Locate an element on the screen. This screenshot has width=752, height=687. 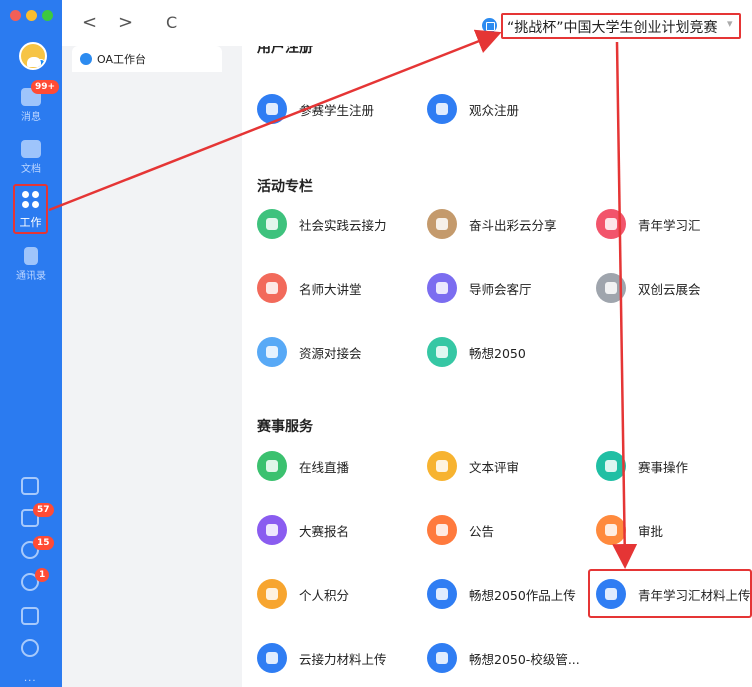
study-icon is located at coordinates (611, 224).